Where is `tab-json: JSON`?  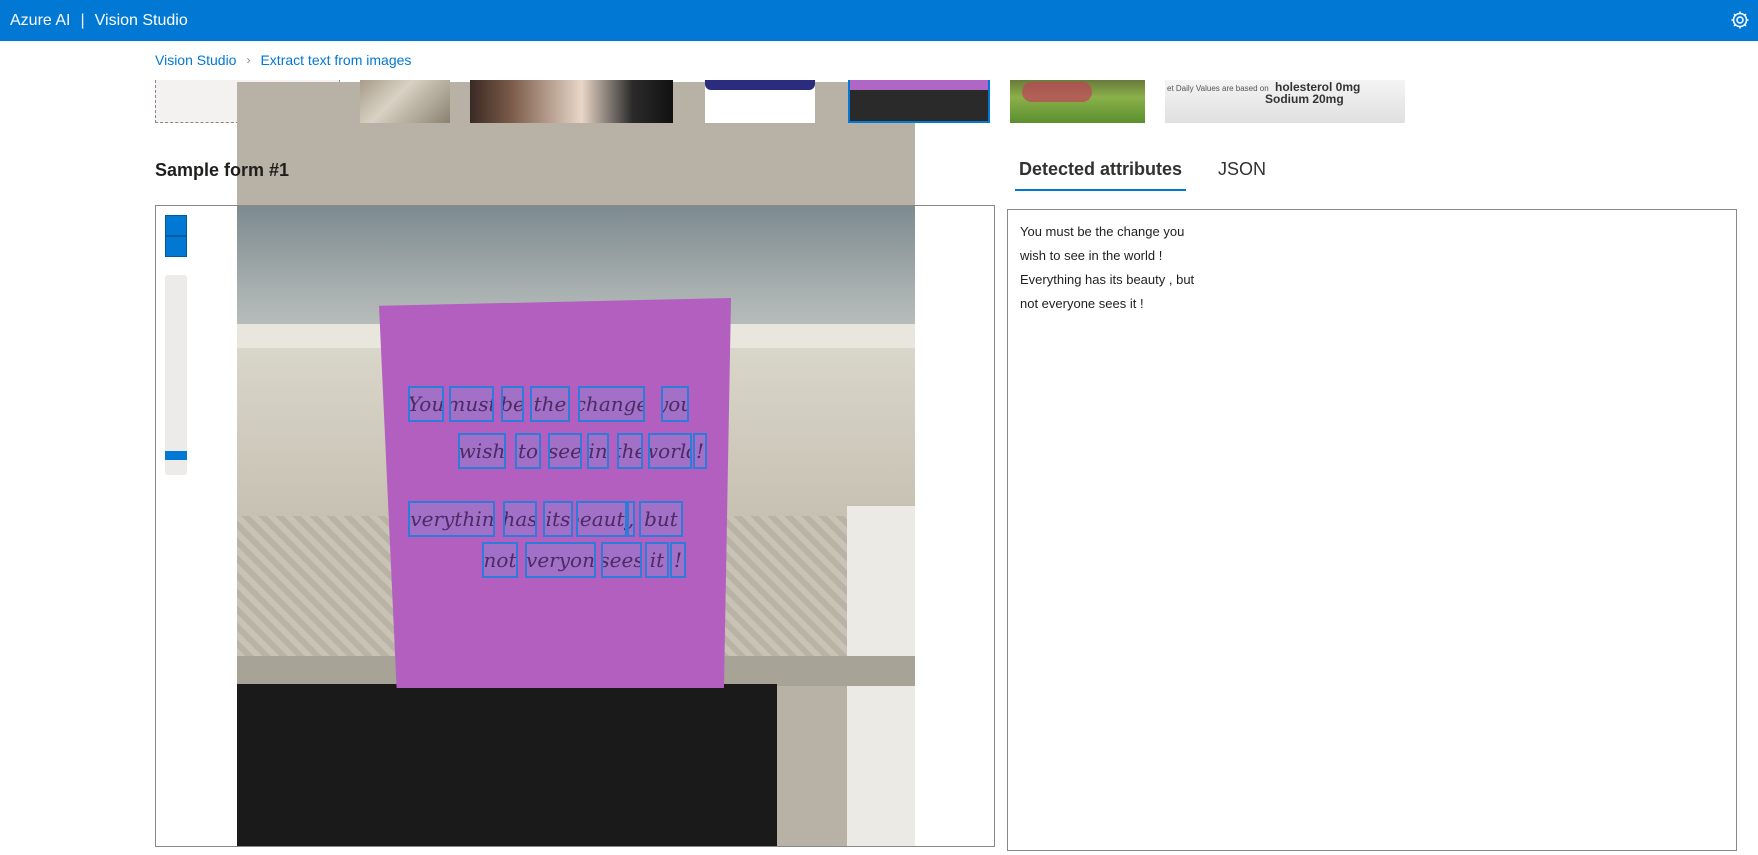
tab-json: JSON is located at coordinates (1242, 173).